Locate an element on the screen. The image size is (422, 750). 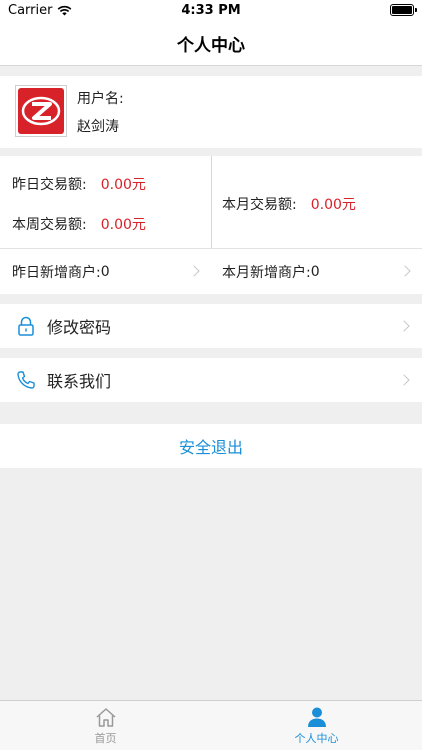
stat-yesterday-value: 0.00元 is located at coordinates (123, 185).